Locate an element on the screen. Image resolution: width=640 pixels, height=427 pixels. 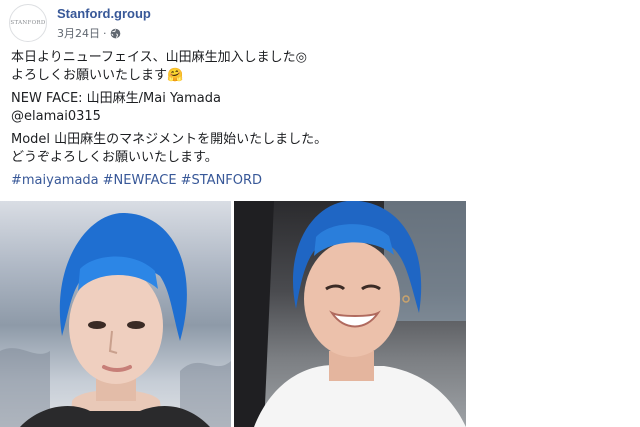
message-line: よろしくお願いいたします🤗 is located at coordinates (97, 75).